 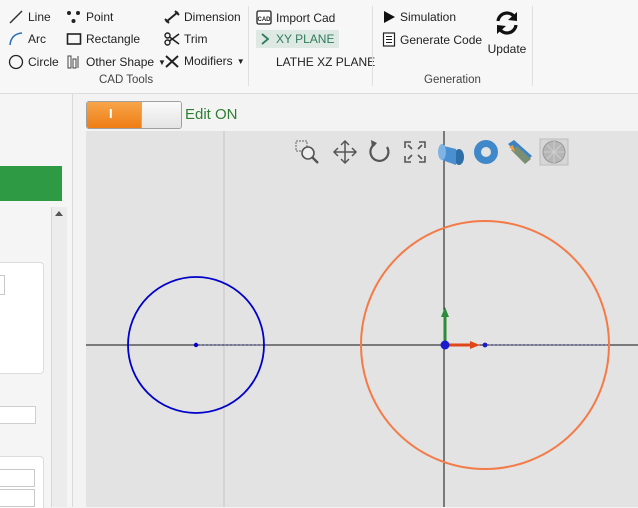 I want to click on pan-icon, so click(x=345, y=152).